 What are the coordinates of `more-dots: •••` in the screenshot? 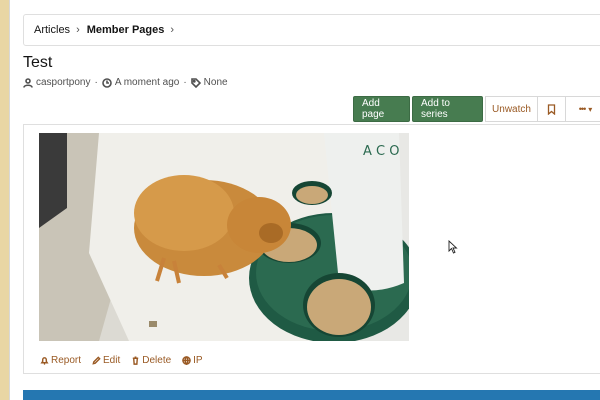 It's located at (582, 109).